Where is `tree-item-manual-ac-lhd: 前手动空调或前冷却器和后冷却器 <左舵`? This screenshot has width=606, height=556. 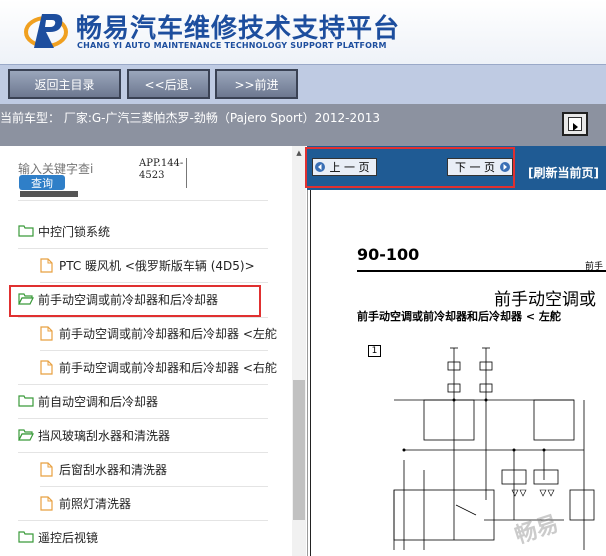
tree-item-manual-ac-lhd: 前手动空调或前冷却器和后冷却器 <左舵 is located at coordinates (165, 333).